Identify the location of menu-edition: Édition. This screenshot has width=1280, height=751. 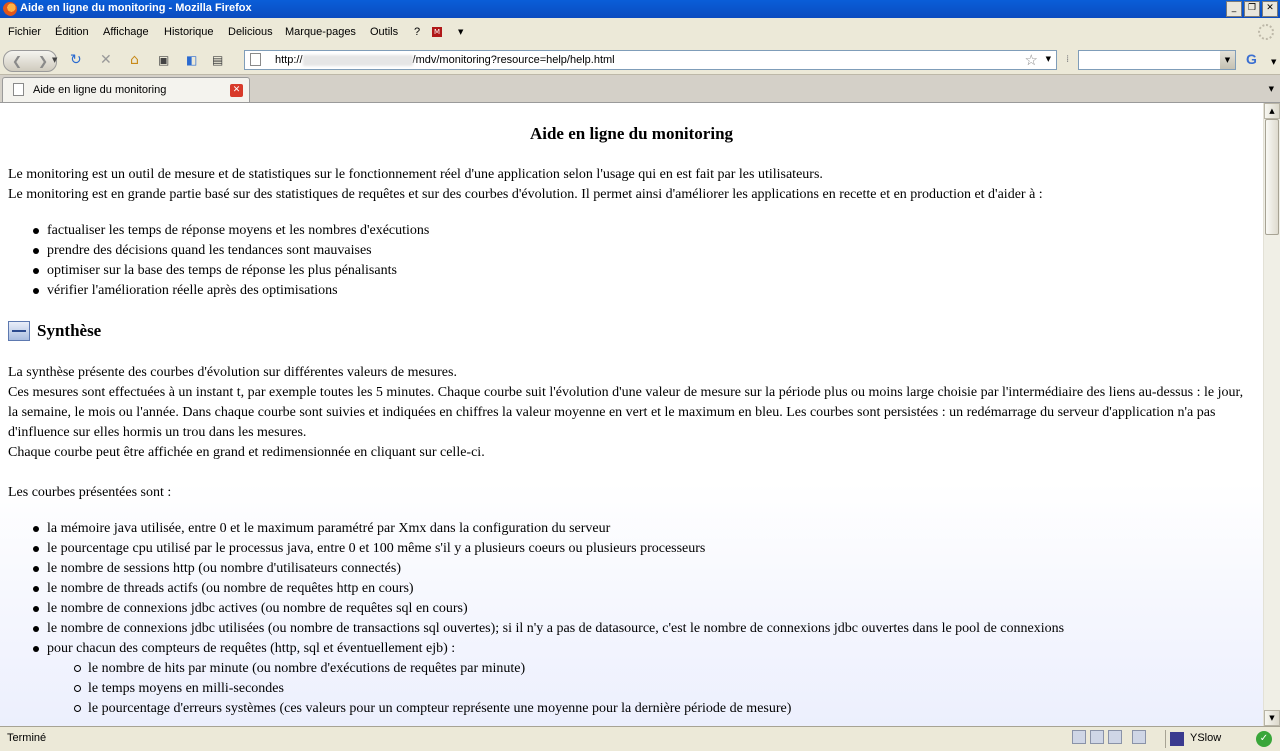
(72, 32).